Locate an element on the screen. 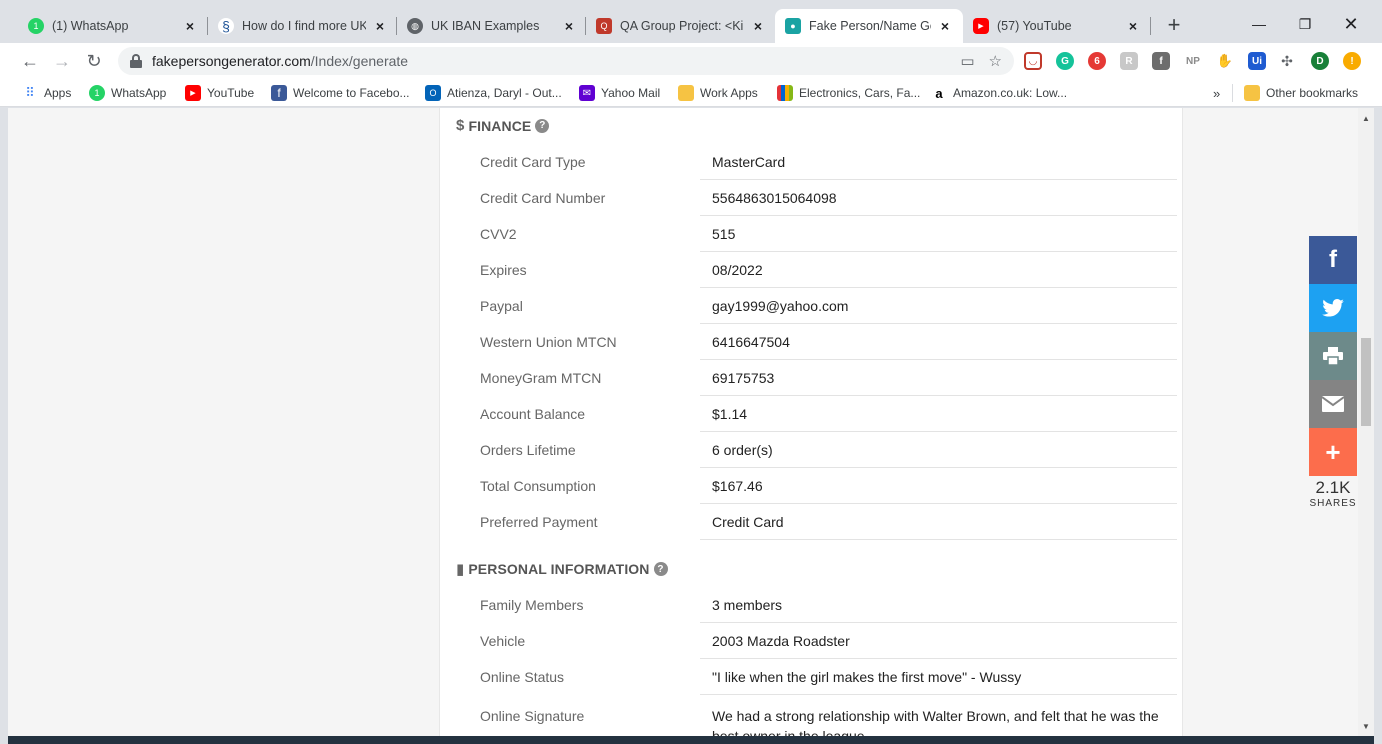  field-label: Account Balance is located at coordinates (533, 414).